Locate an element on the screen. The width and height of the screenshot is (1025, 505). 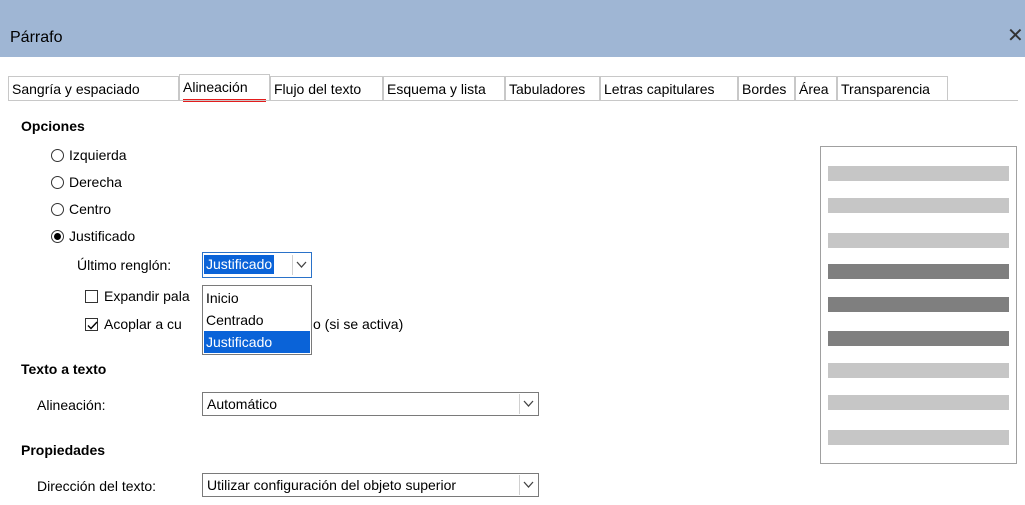
radio-derecha is located at coordinates (57, 182).